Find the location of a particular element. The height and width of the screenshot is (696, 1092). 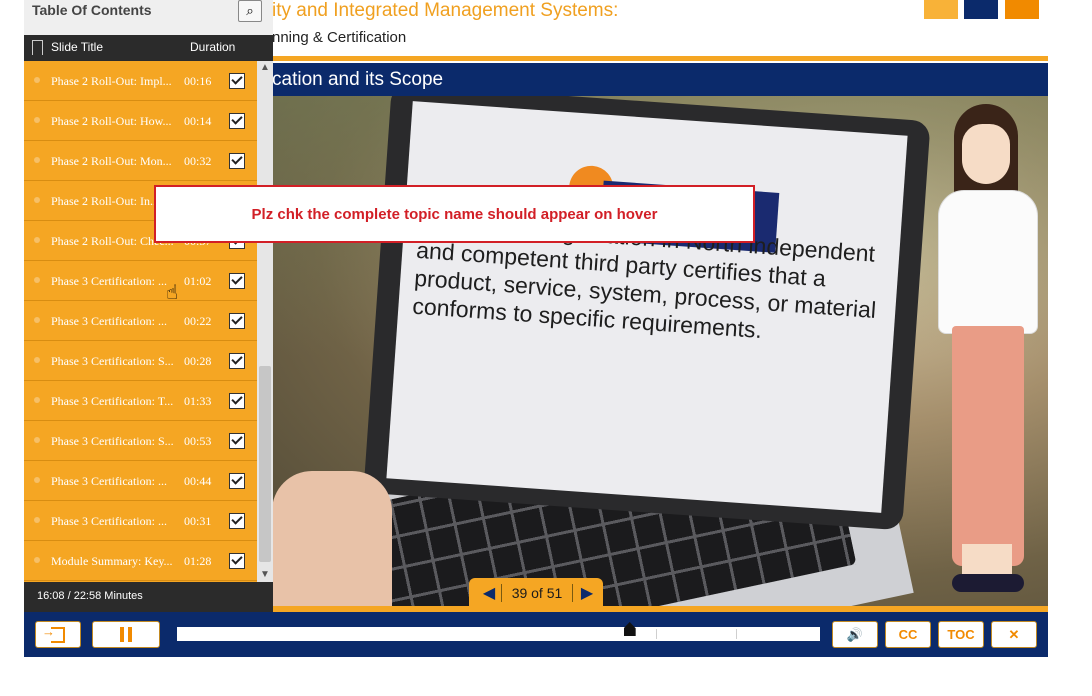

close-button: ✕ is located at coordinates (1014, 634).